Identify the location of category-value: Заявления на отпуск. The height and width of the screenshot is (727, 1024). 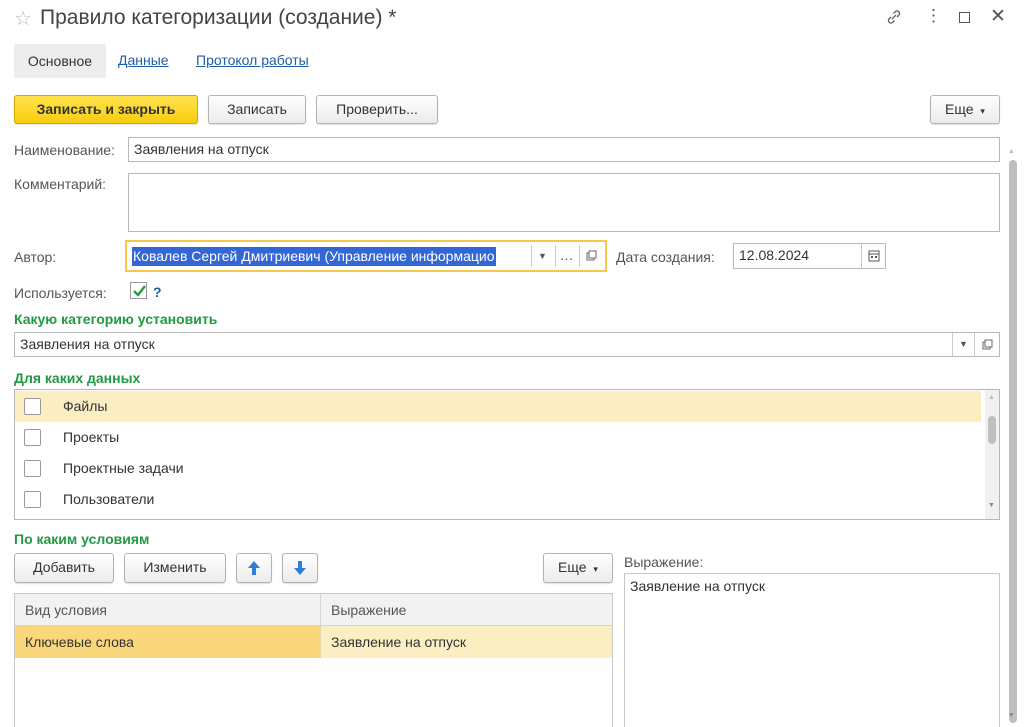
(87, 344).